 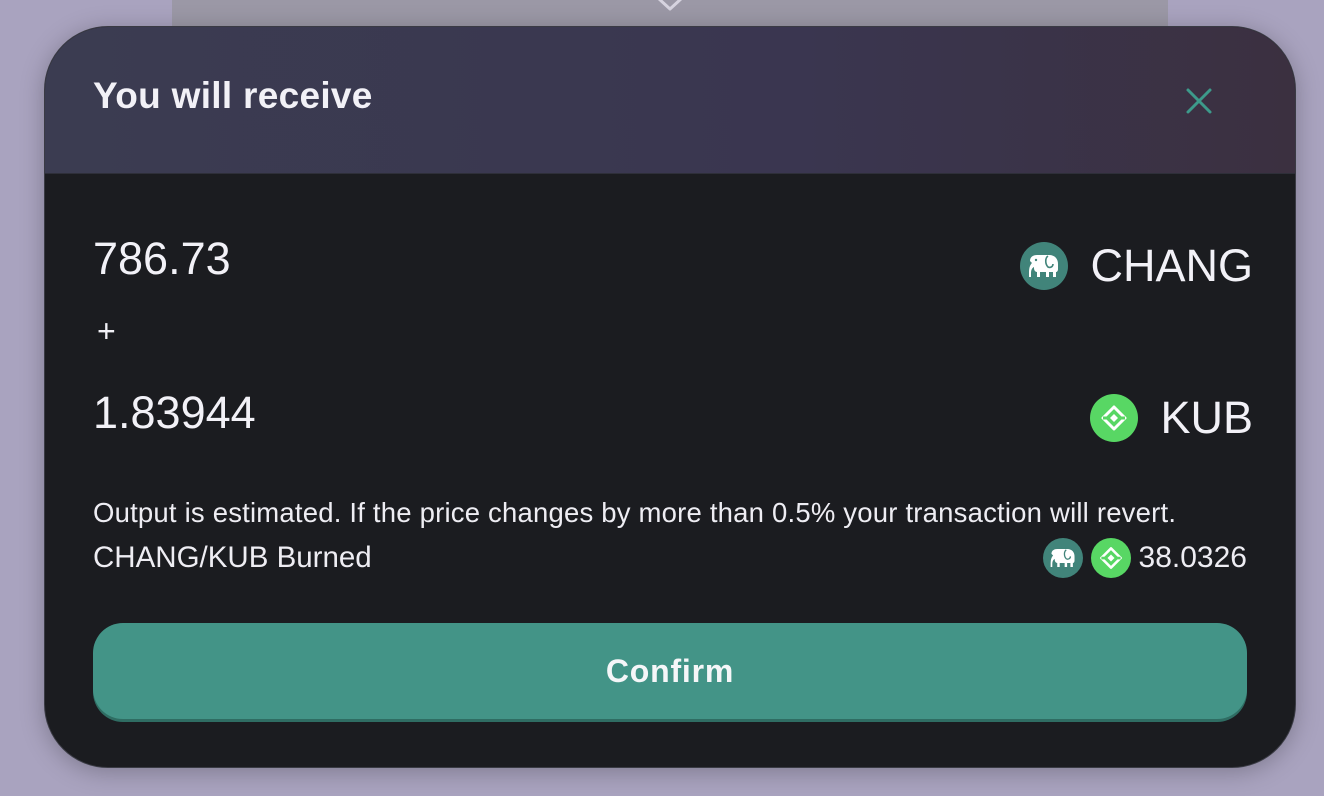 I want to click on burned-value-group: 38.0326, so click(x=1144, y=558).